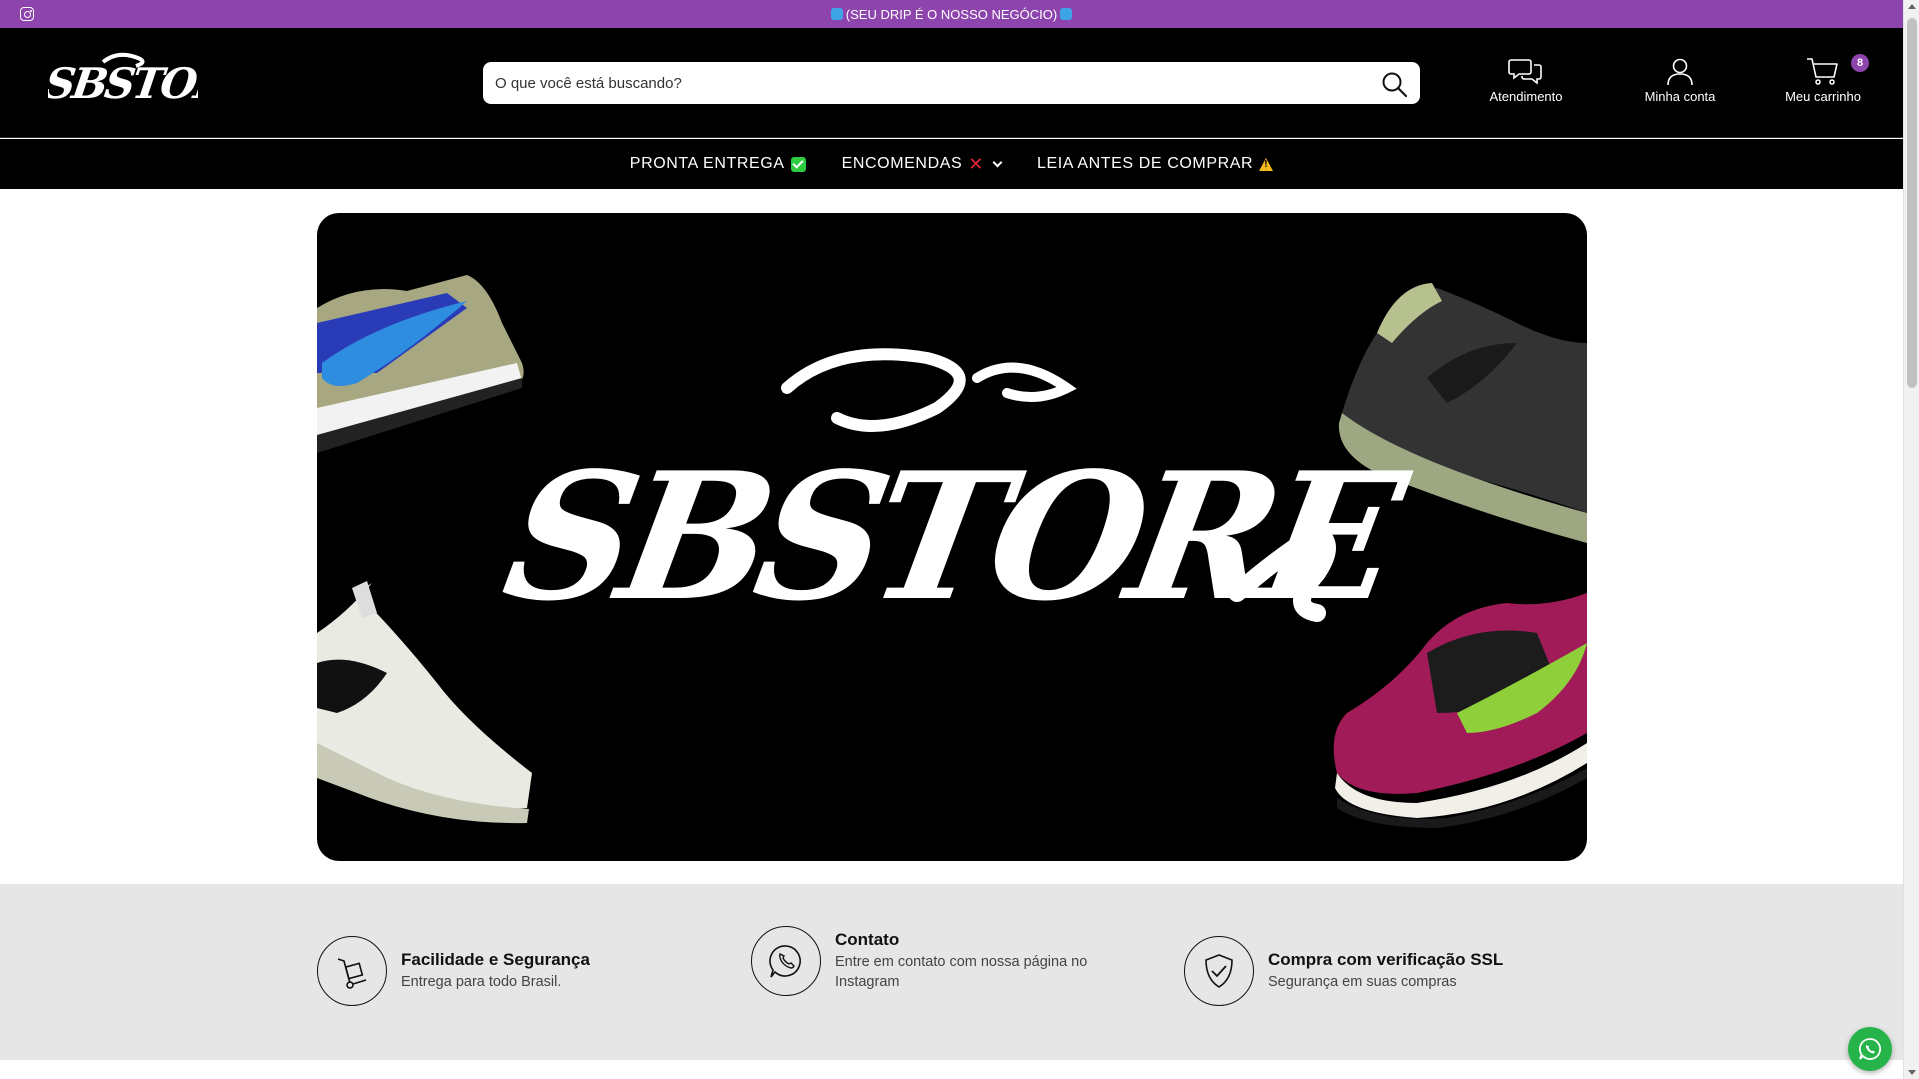  I want to click on account-link: Minha conta, so click(1680, 80).